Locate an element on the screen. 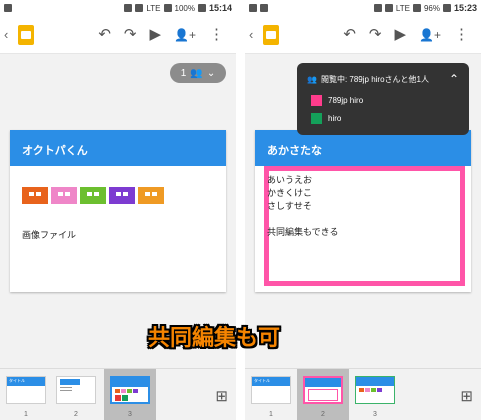  image-tiles is located at coordinates (93, 195).